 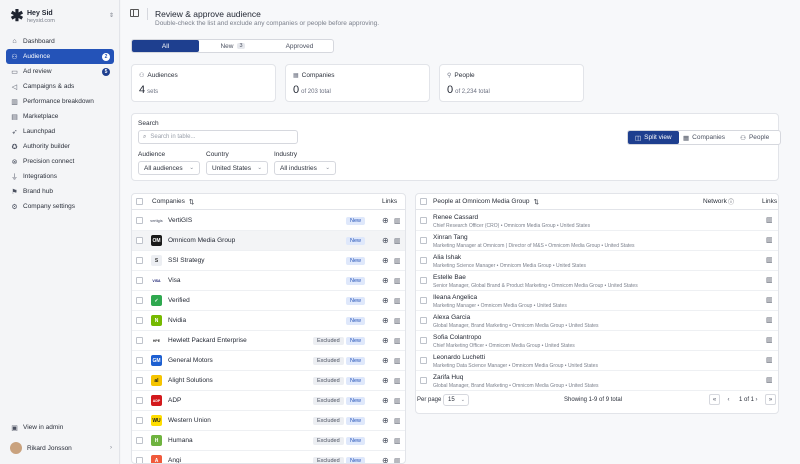 What do you see at coordinates (268, 401) in the screenshot?
I see `table-row: ADP ADP Excluded New ⊕ ▥` at bounding box center [268, 401].